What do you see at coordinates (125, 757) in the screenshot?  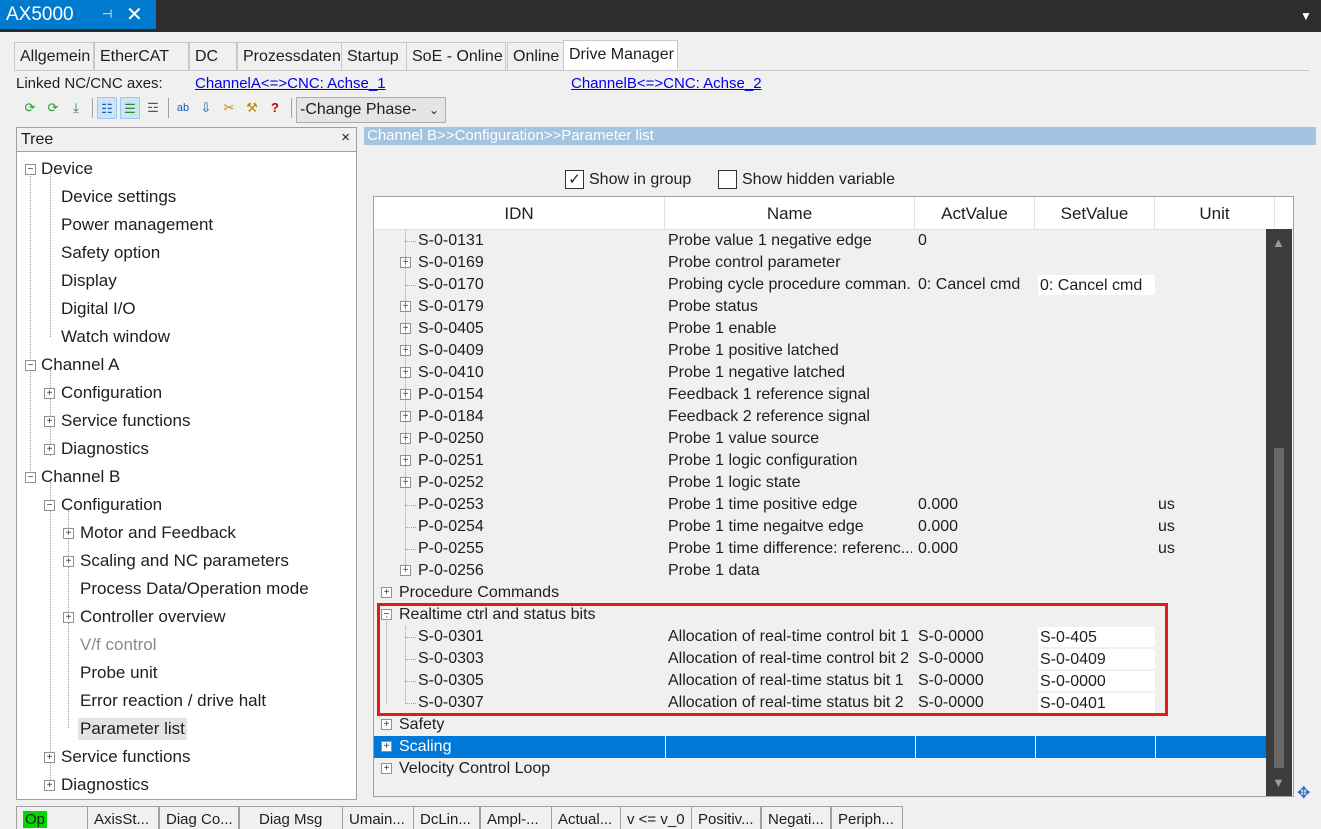 I see `tree-item-channel-b-service-functions: Service functions` at bounding box center [125, 757].